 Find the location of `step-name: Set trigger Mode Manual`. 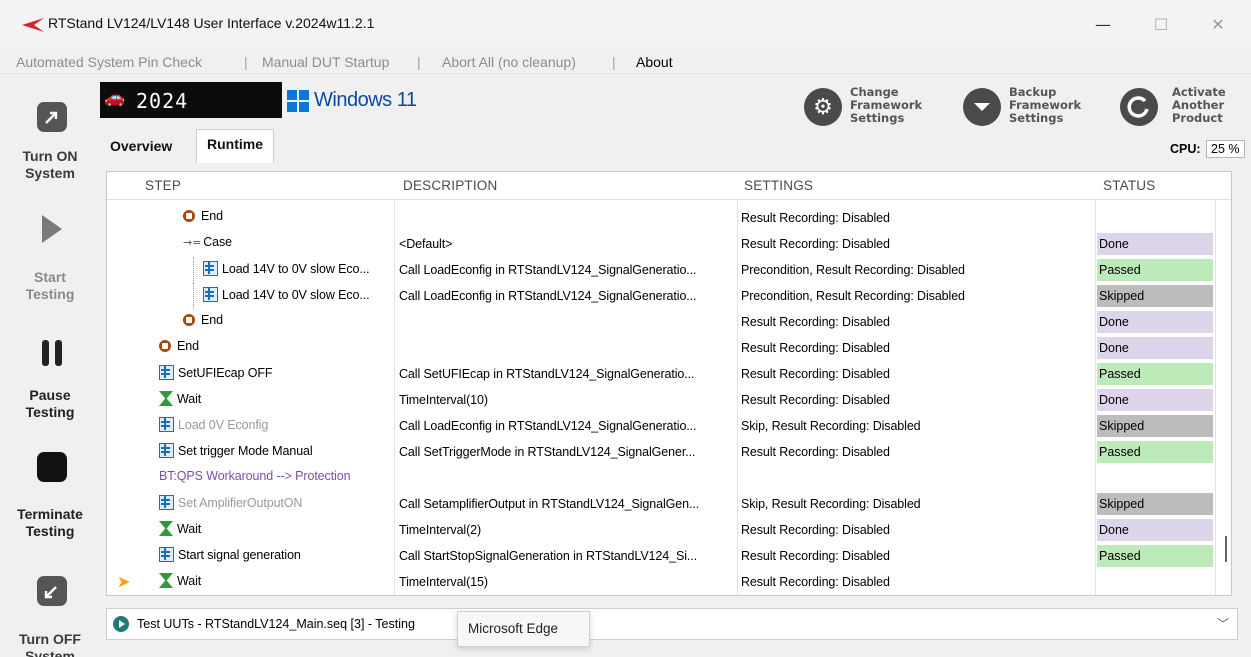

step-name: Set trigger Mode Manual is located at coordinates (245, 450).